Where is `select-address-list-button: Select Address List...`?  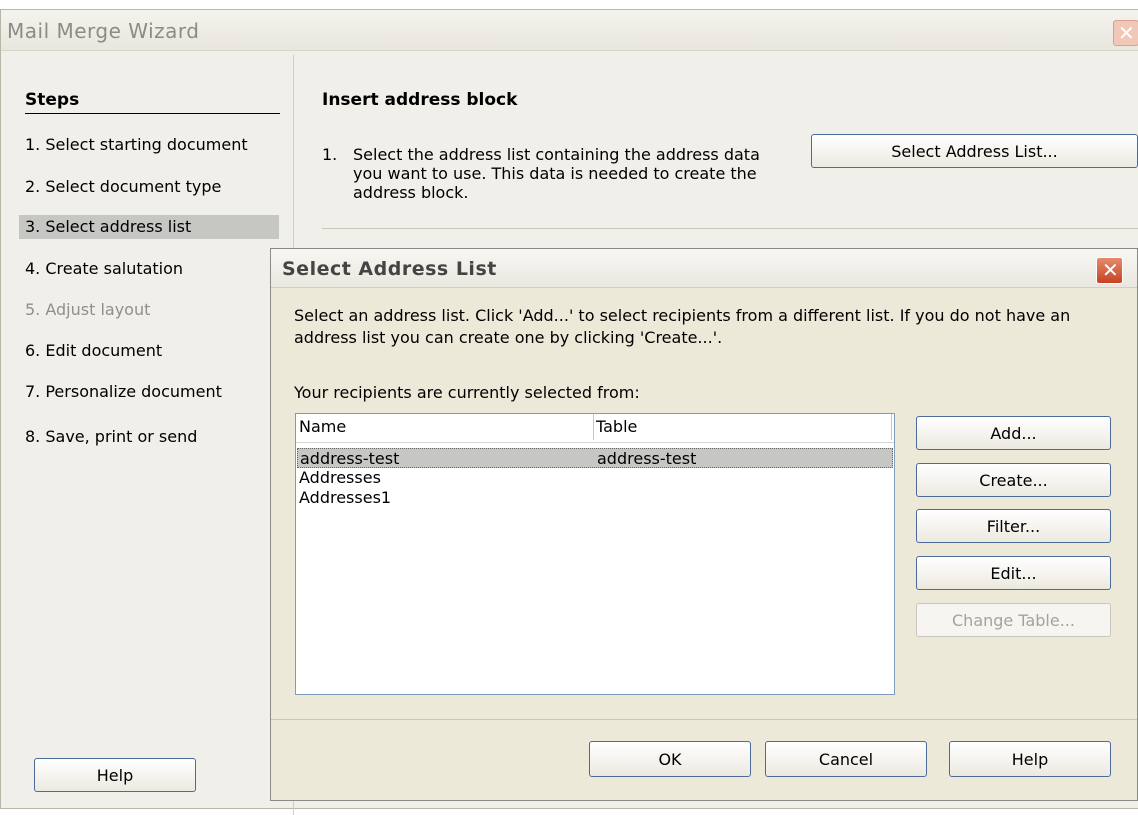 select-address-list-button: Select Address List... is located at coordinates (974, 151).